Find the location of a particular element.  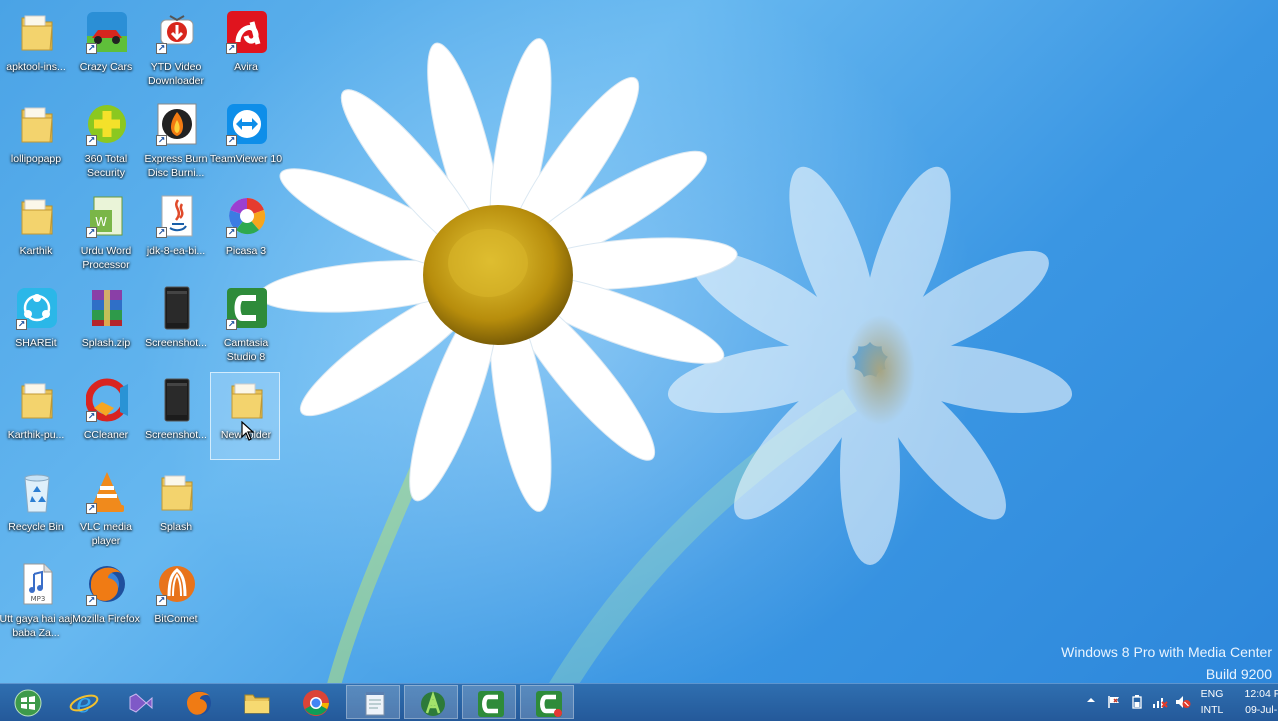

ytd-downloader-icon: ↗ is located at coordinates (177, 32).